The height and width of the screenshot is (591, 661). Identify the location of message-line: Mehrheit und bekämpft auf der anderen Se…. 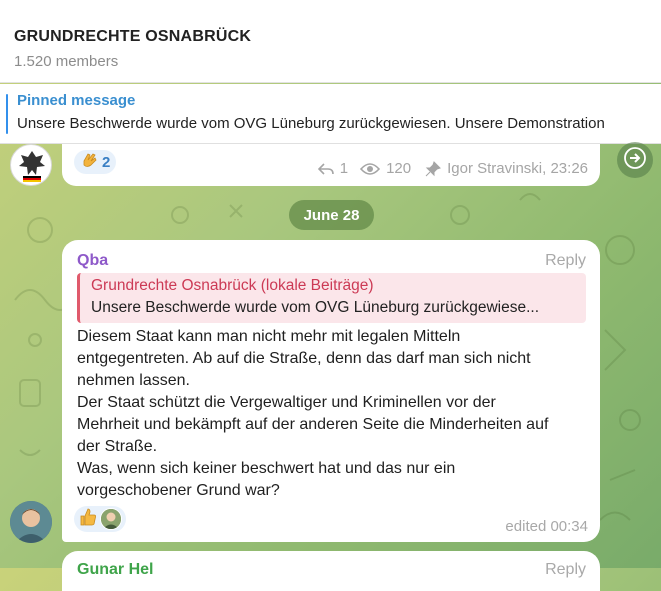
(313, 424).